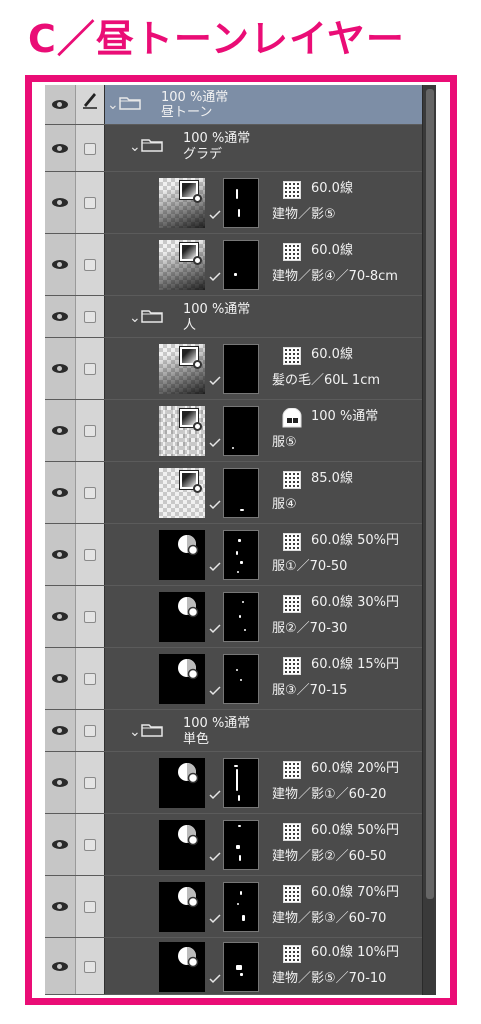  What do you see at coordinates (263, 554) in the screenshot?
I see `row-content: 60.0線 50%円 服①／70-50` at bounding box center [263, 554].